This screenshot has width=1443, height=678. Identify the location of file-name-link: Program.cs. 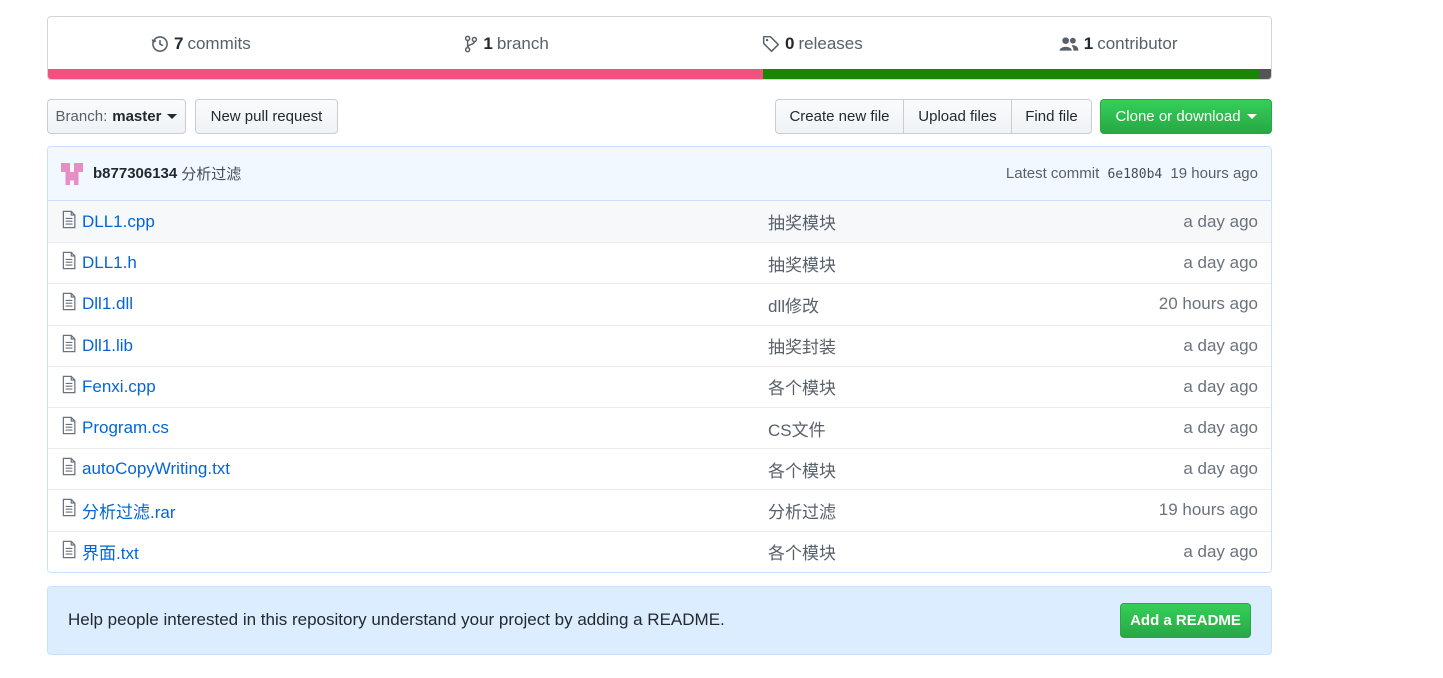
(125, 428).